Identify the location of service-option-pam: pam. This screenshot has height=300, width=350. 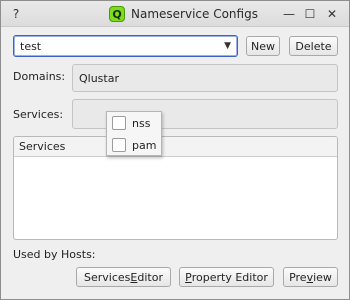
(134, 145).